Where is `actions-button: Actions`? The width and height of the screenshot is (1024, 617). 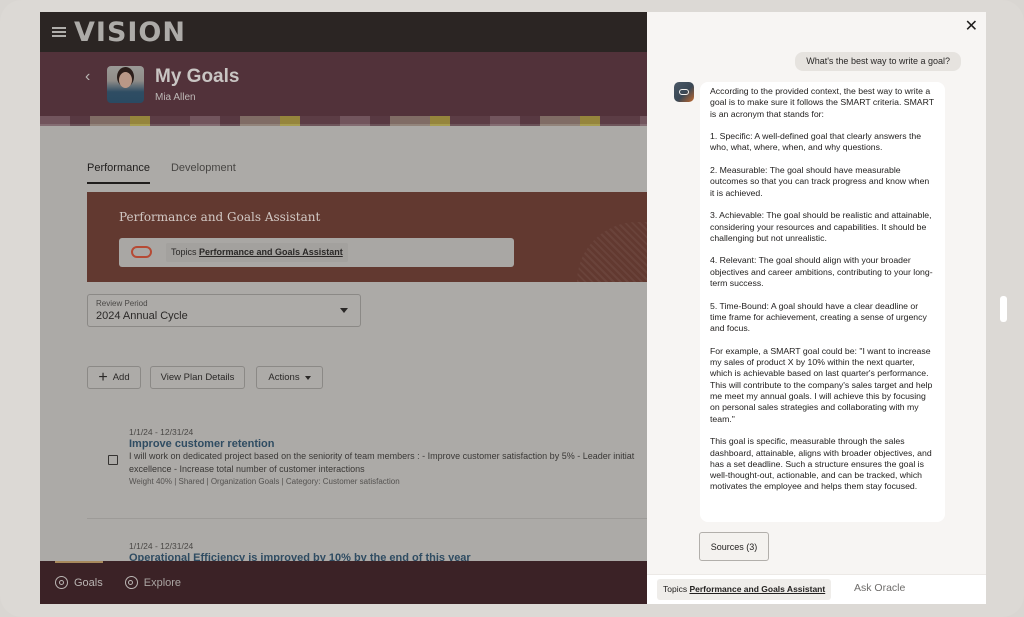 actions-button: Actions is located at coordinates (289, 377).